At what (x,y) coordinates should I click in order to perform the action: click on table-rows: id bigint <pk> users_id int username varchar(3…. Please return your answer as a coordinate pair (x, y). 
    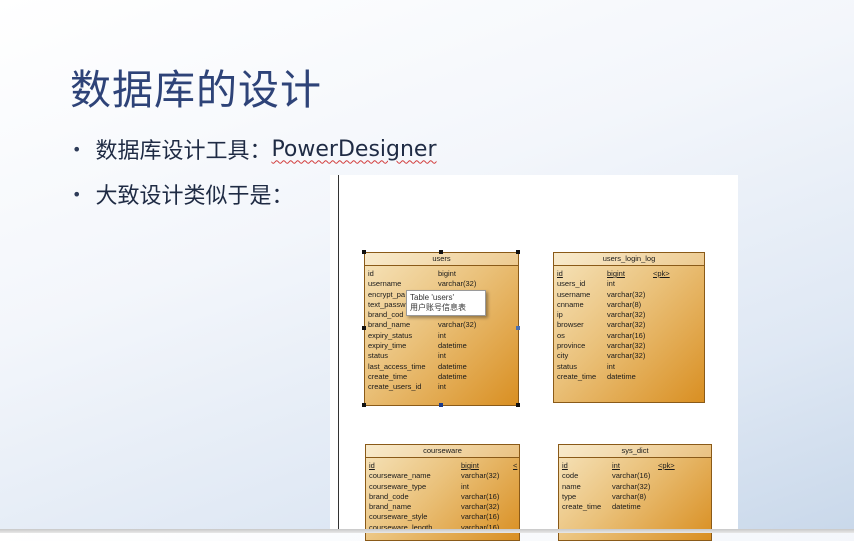
    Looking at the image, I should click on (629, 324).